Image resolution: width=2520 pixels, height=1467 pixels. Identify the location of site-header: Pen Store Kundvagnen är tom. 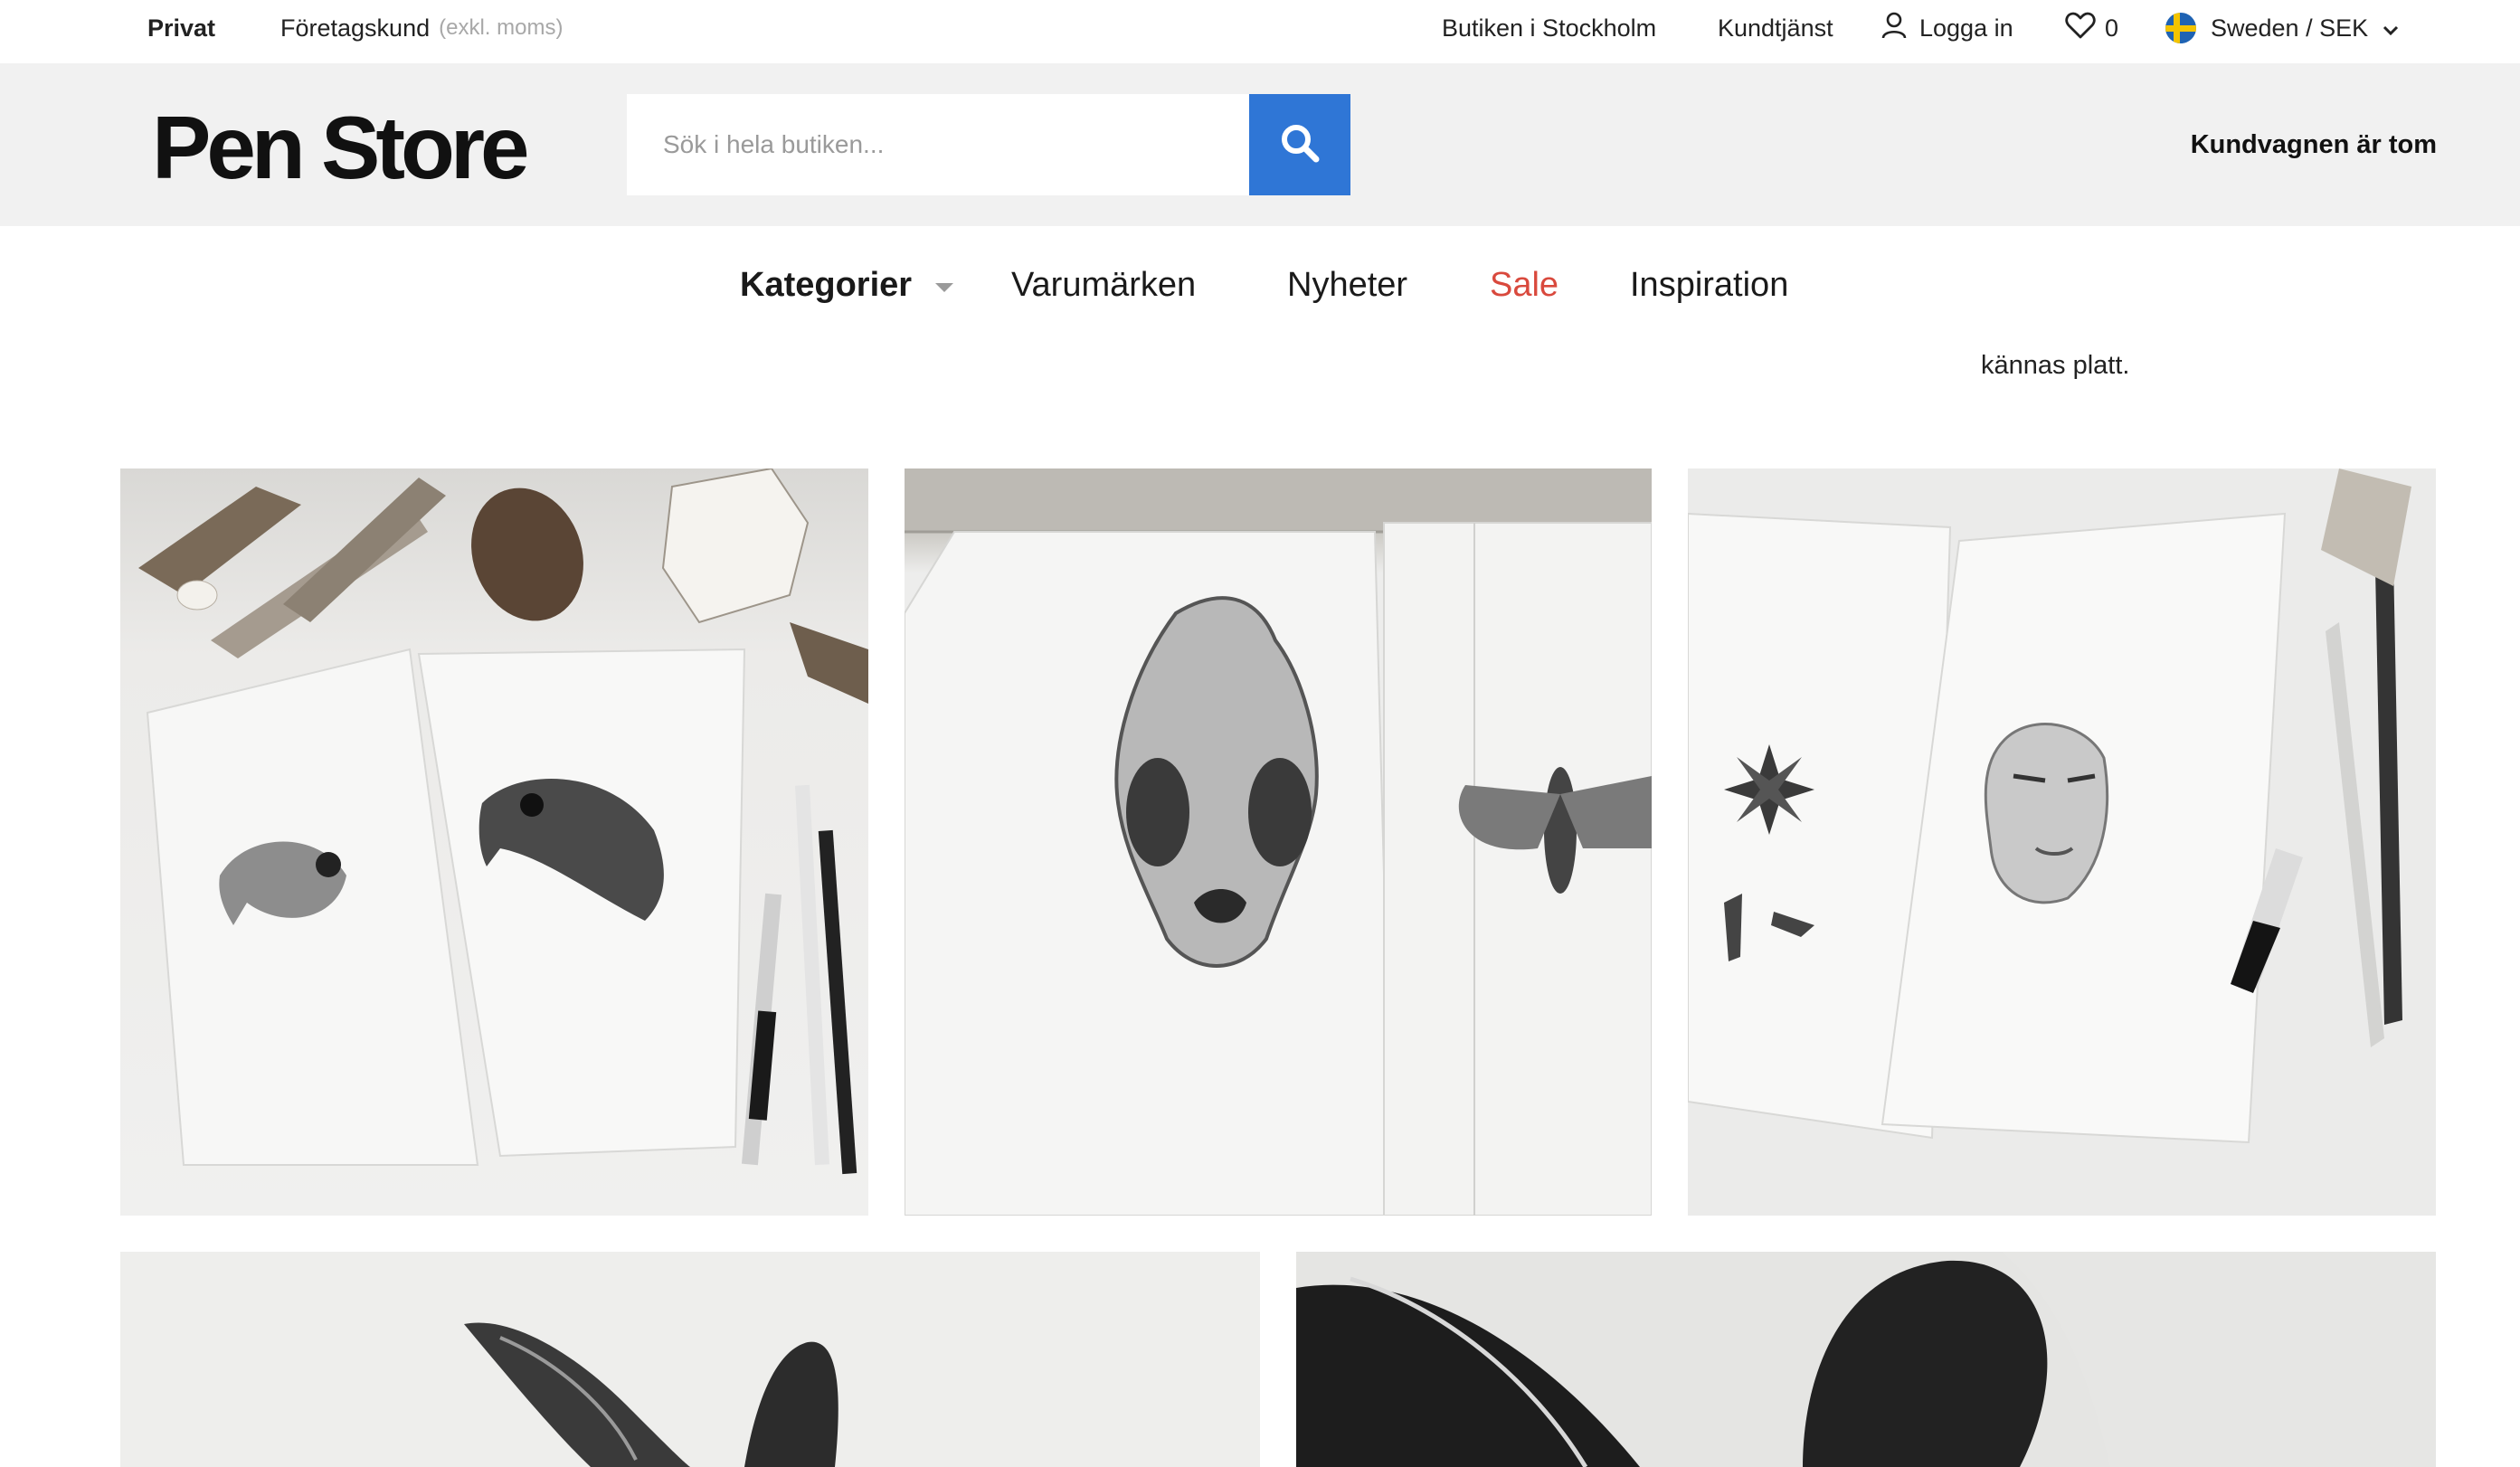
(1260, 144).